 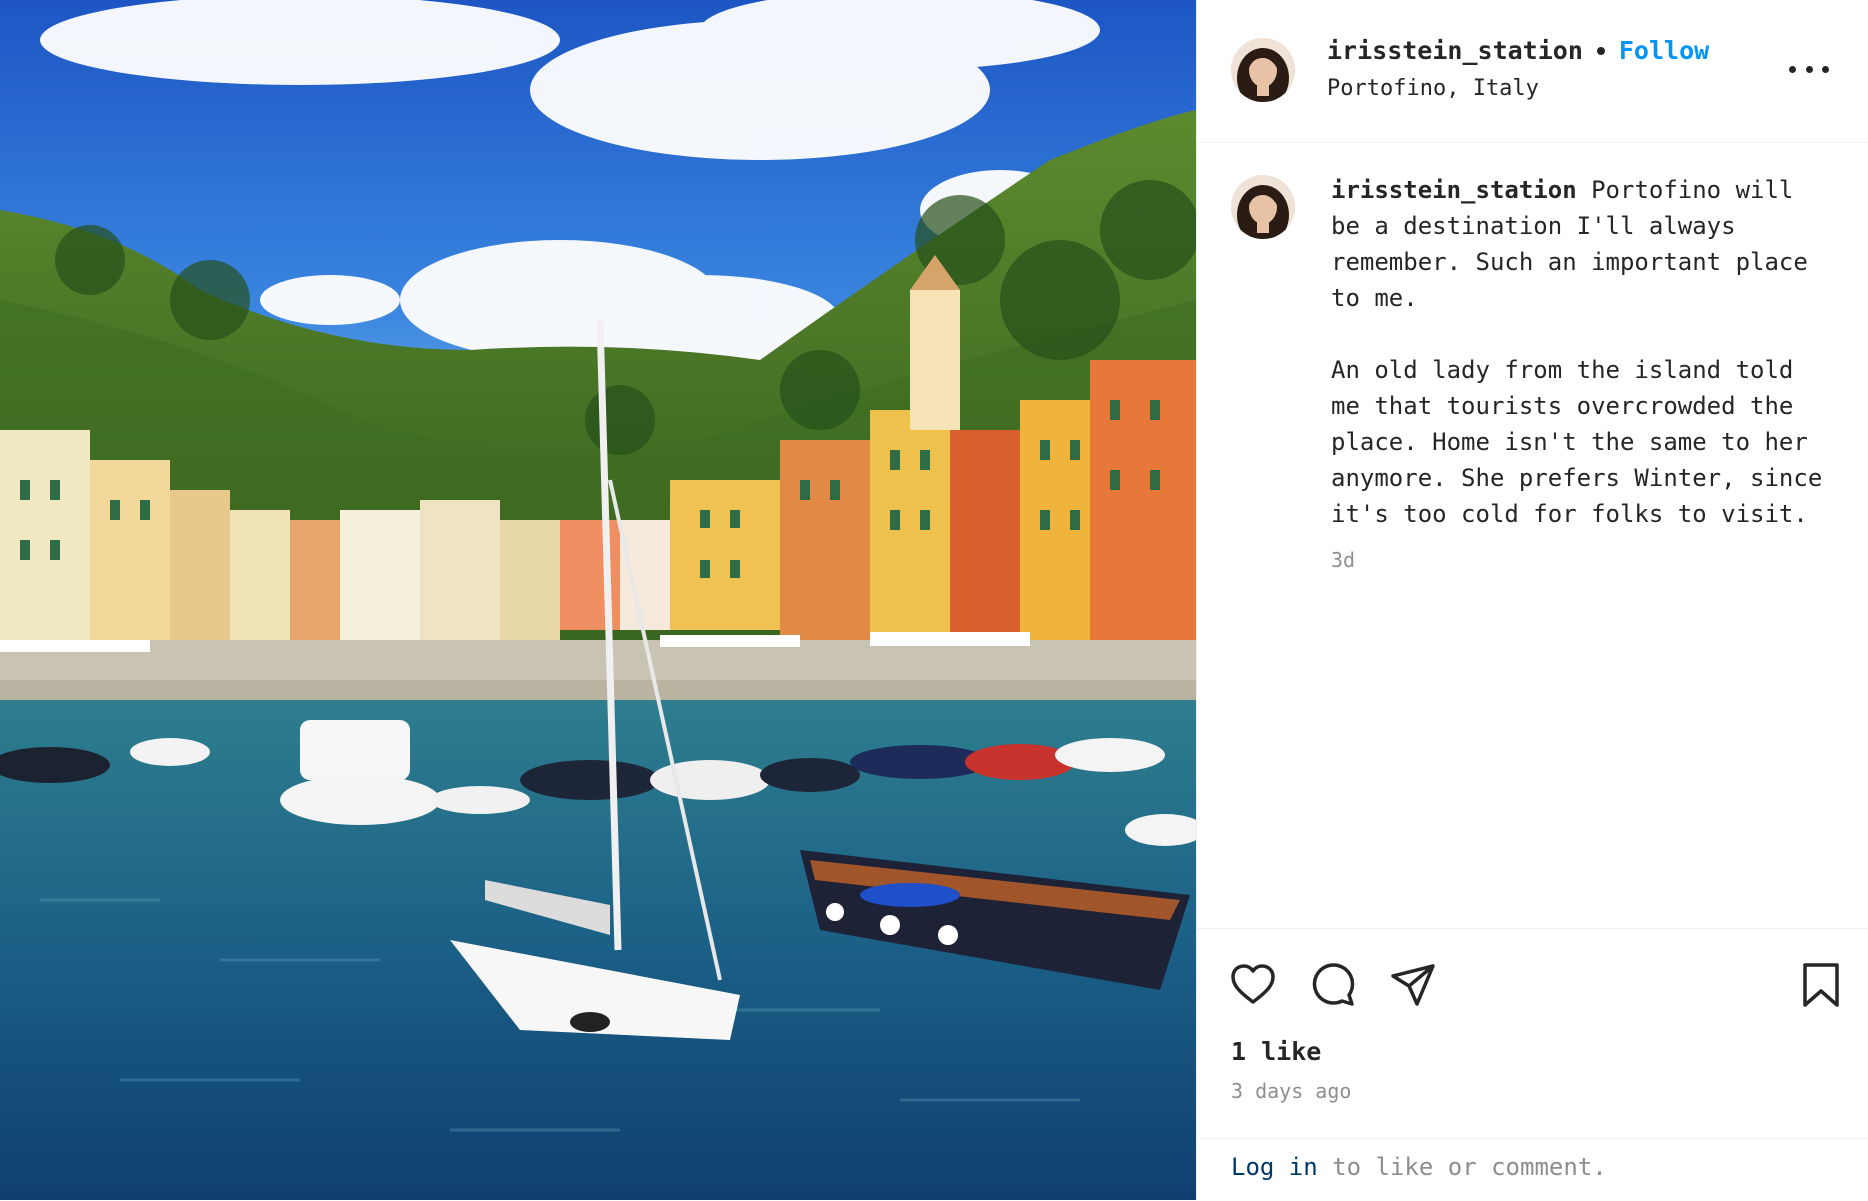 I want to click on login-prompt: Log in to like or comment., so click(x=1532, y=1169).